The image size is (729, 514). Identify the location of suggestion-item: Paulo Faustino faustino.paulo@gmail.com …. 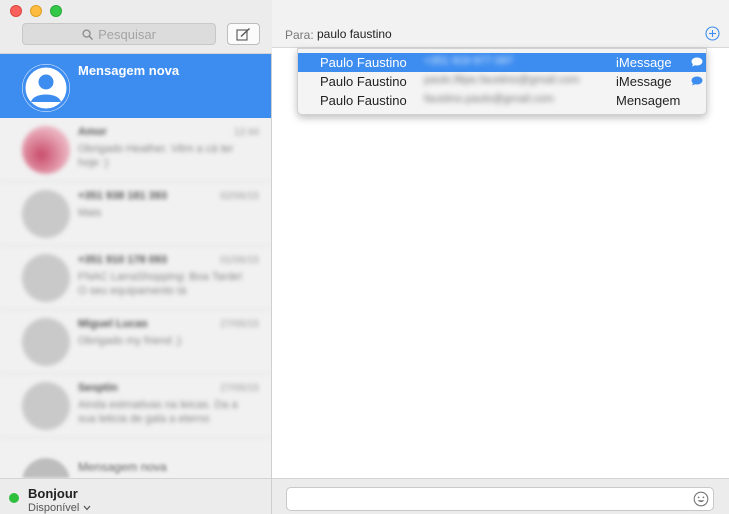
(502, 100).